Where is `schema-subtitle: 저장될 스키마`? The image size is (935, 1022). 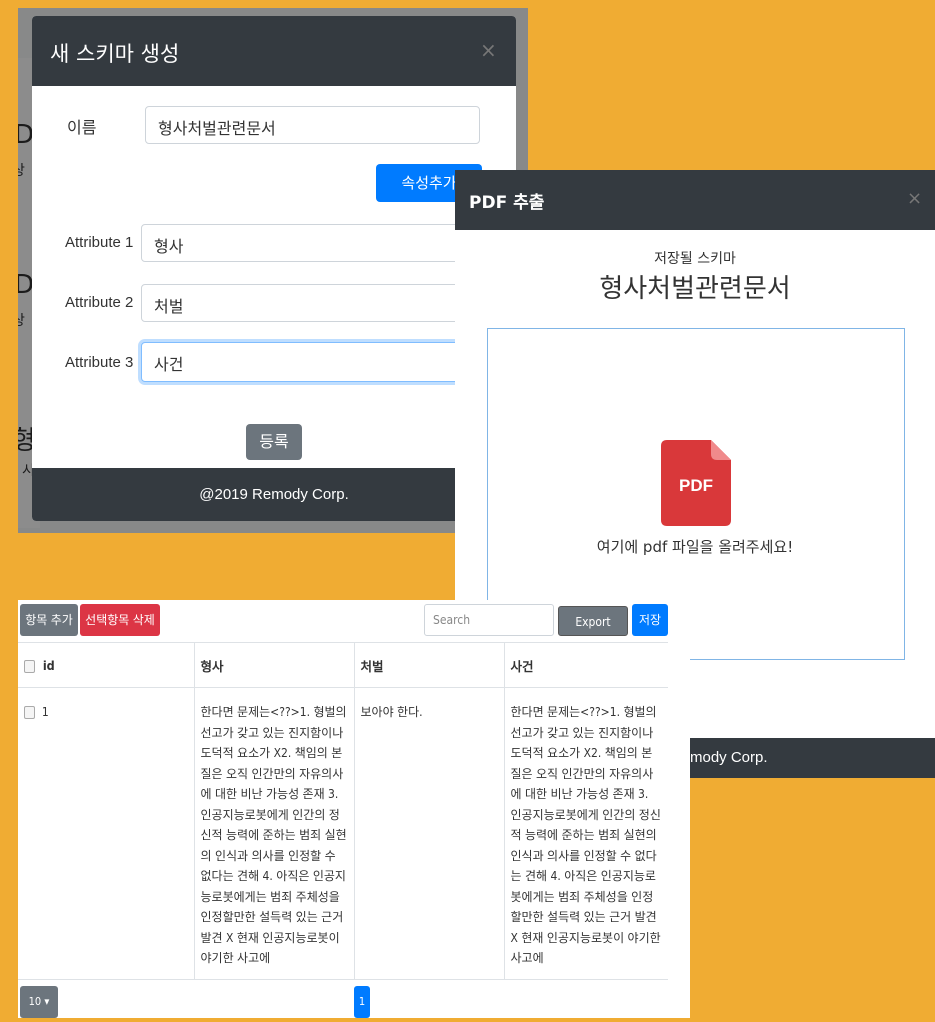
schema-subtitle: 저장될 스키마 is located at coordinates (695, 259).